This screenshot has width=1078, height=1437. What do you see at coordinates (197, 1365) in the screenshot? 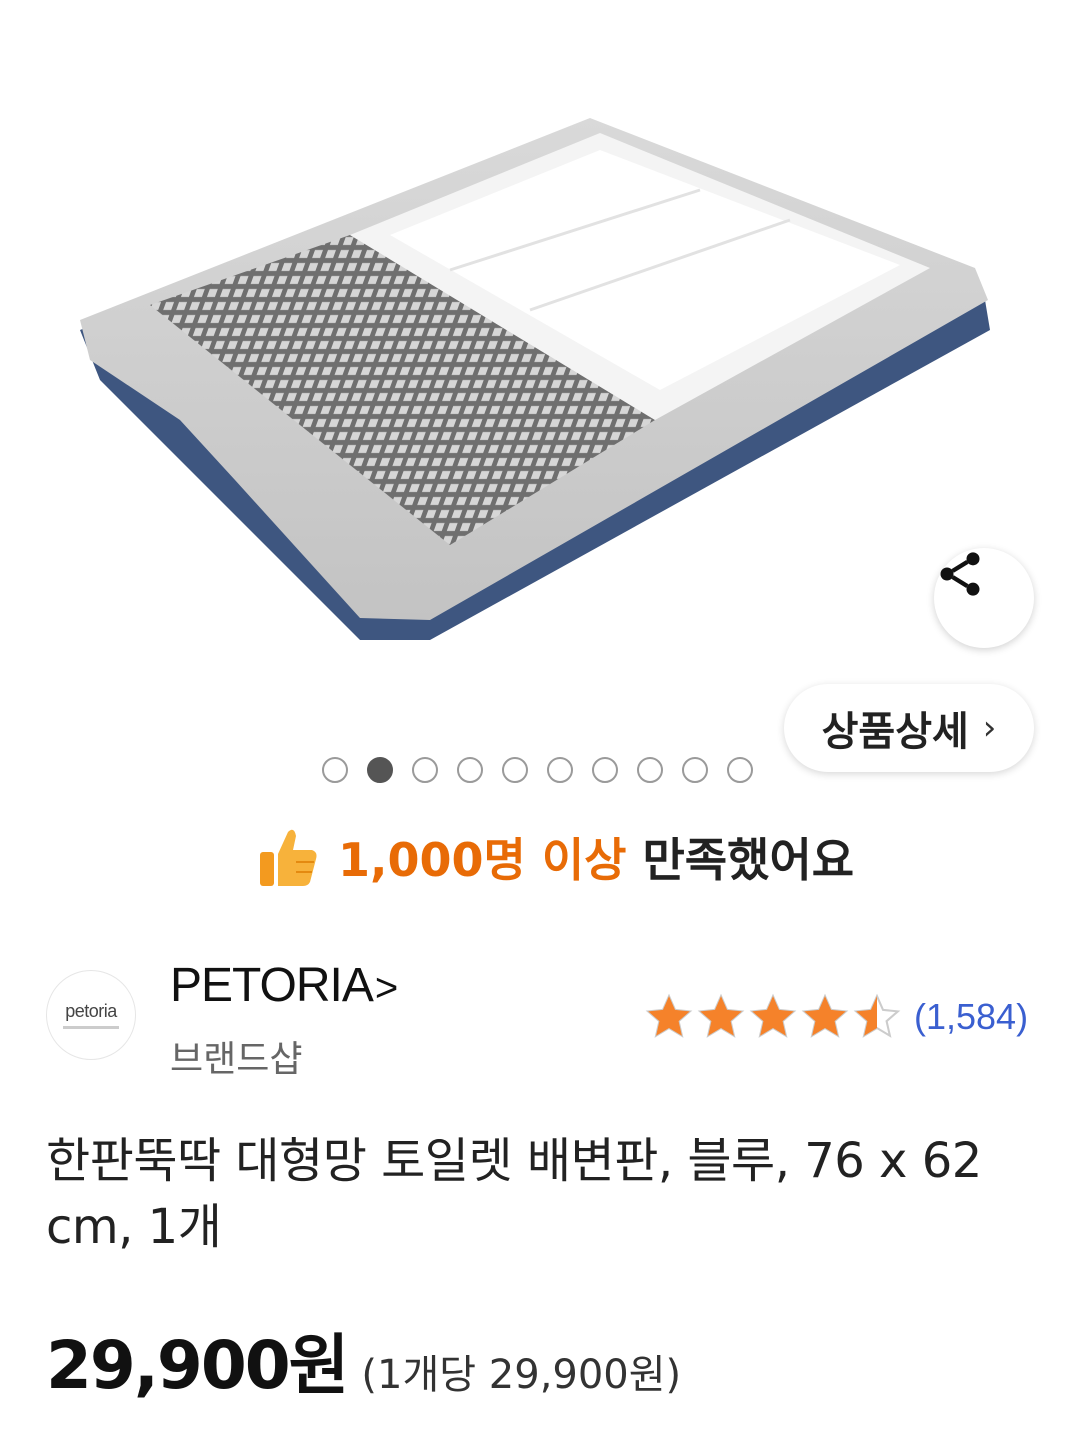
I see `price: 29,900원` at bounding box center [197, 1365].